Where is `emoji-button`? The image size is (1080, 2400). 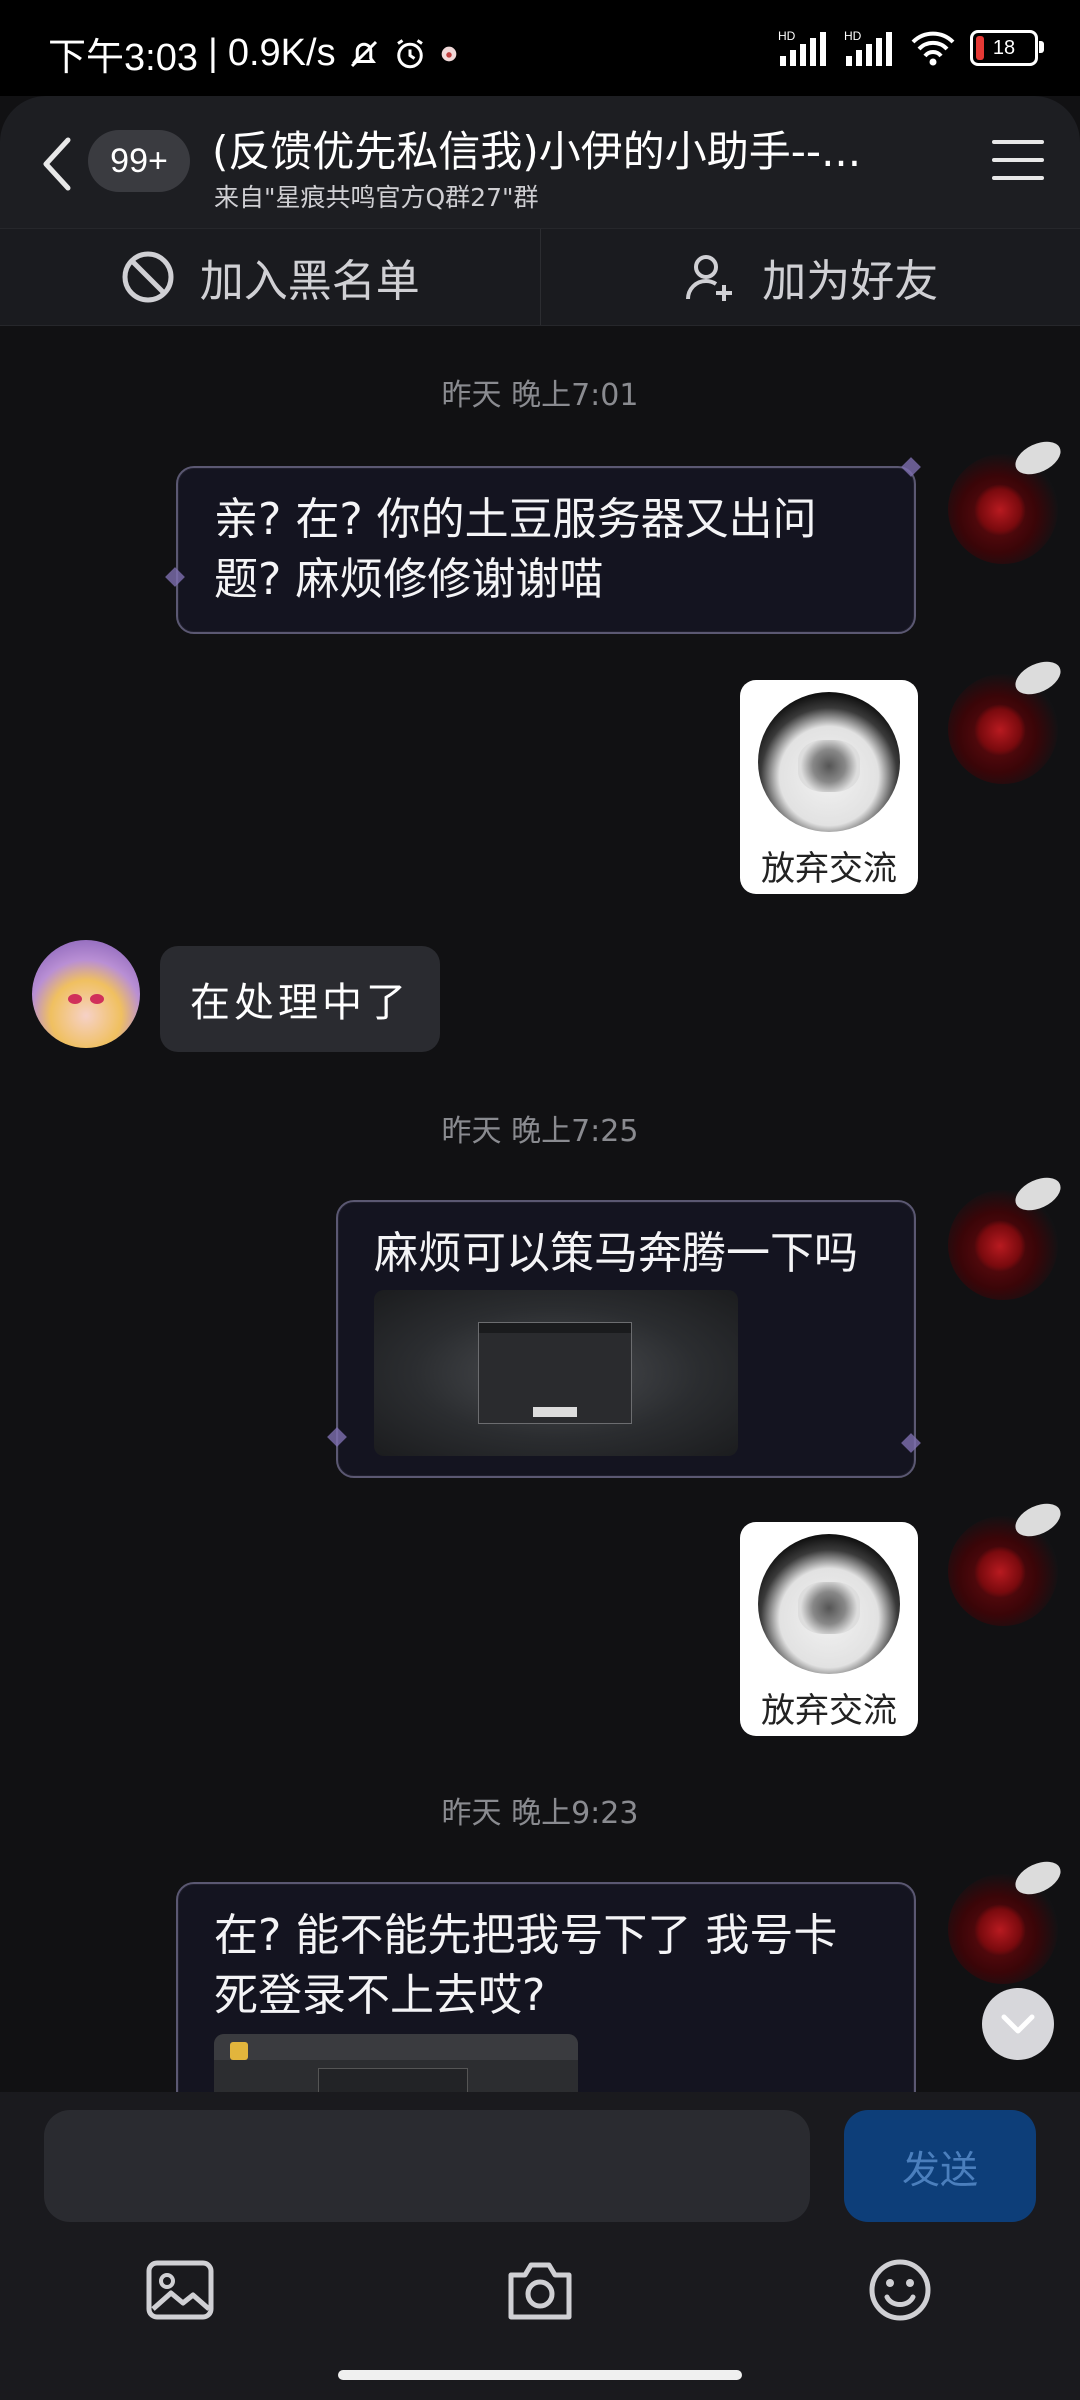
emoji-button is located at coordinates (900, 2290).